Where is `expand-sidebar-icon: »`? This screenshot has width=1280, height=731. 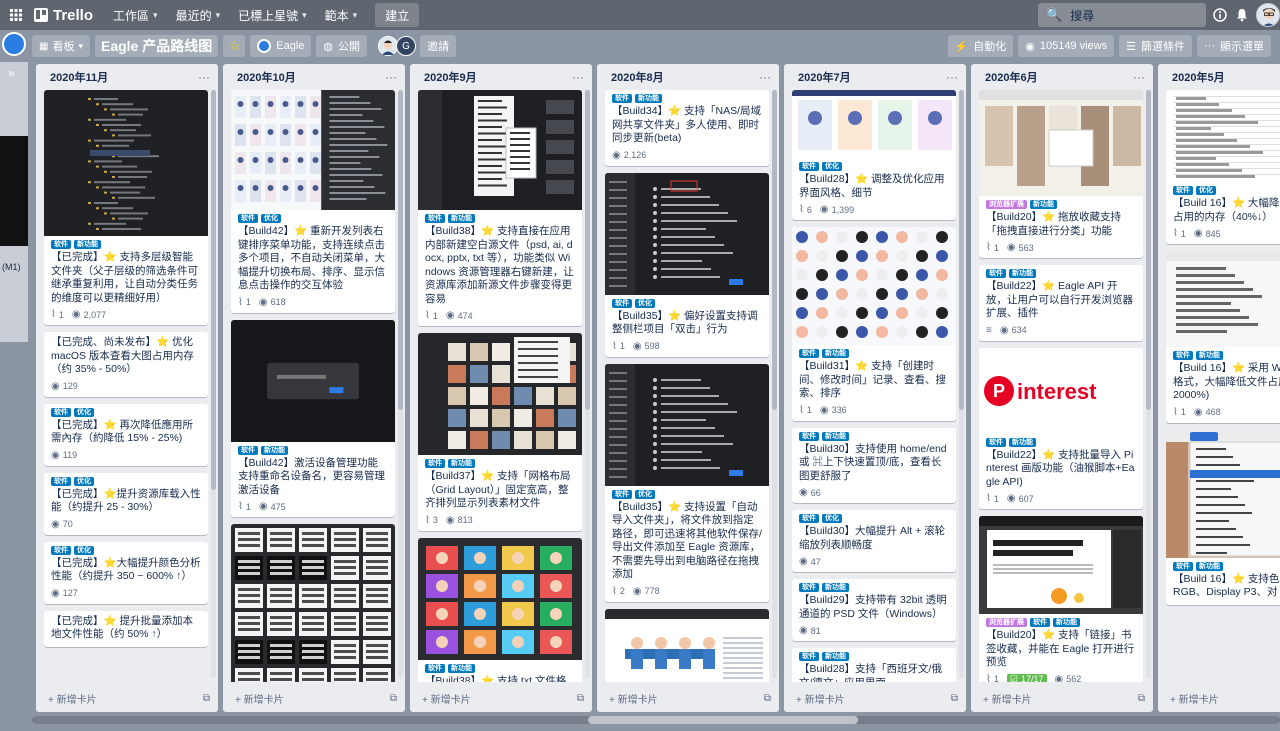 expand-sidebar-icon: » is located at coordinates (11, 73).